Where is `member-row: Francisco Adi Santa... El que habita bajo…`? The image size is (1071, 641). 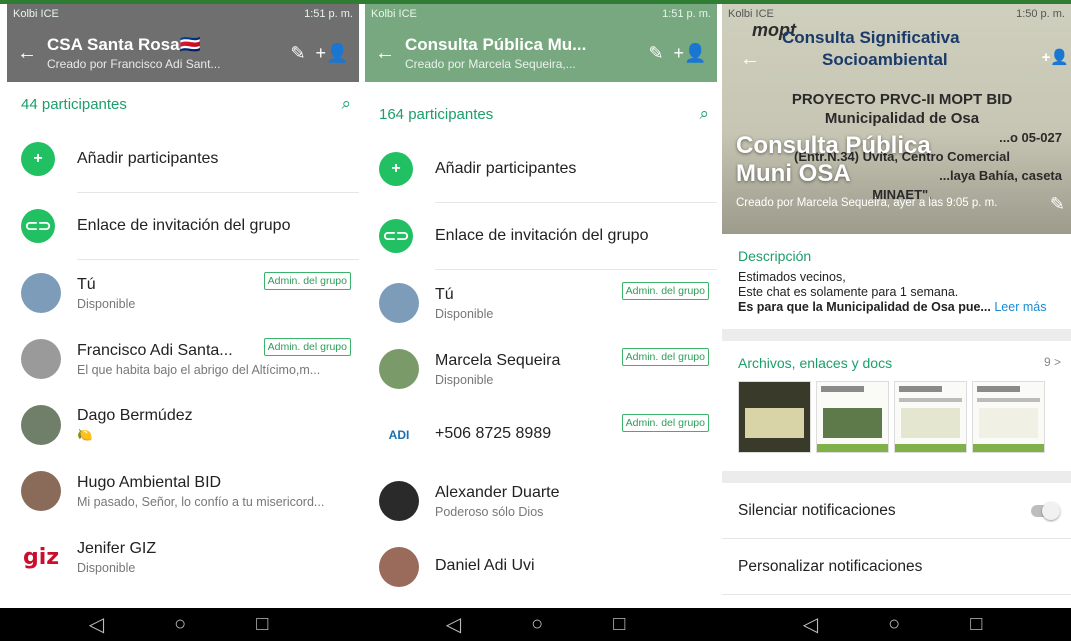 member-row: Francisco Adi Santa... El que habita bajo… is located at coordinates (183, 359).